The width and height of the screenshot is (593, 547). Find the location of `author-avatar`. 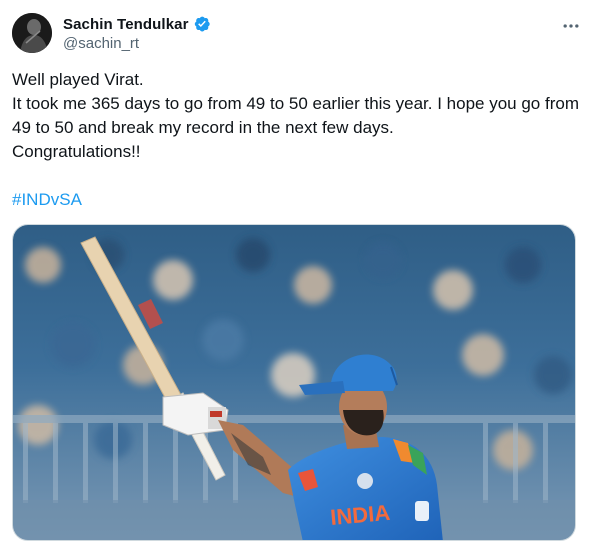

author-avatar is located at coordinates (32, 33).